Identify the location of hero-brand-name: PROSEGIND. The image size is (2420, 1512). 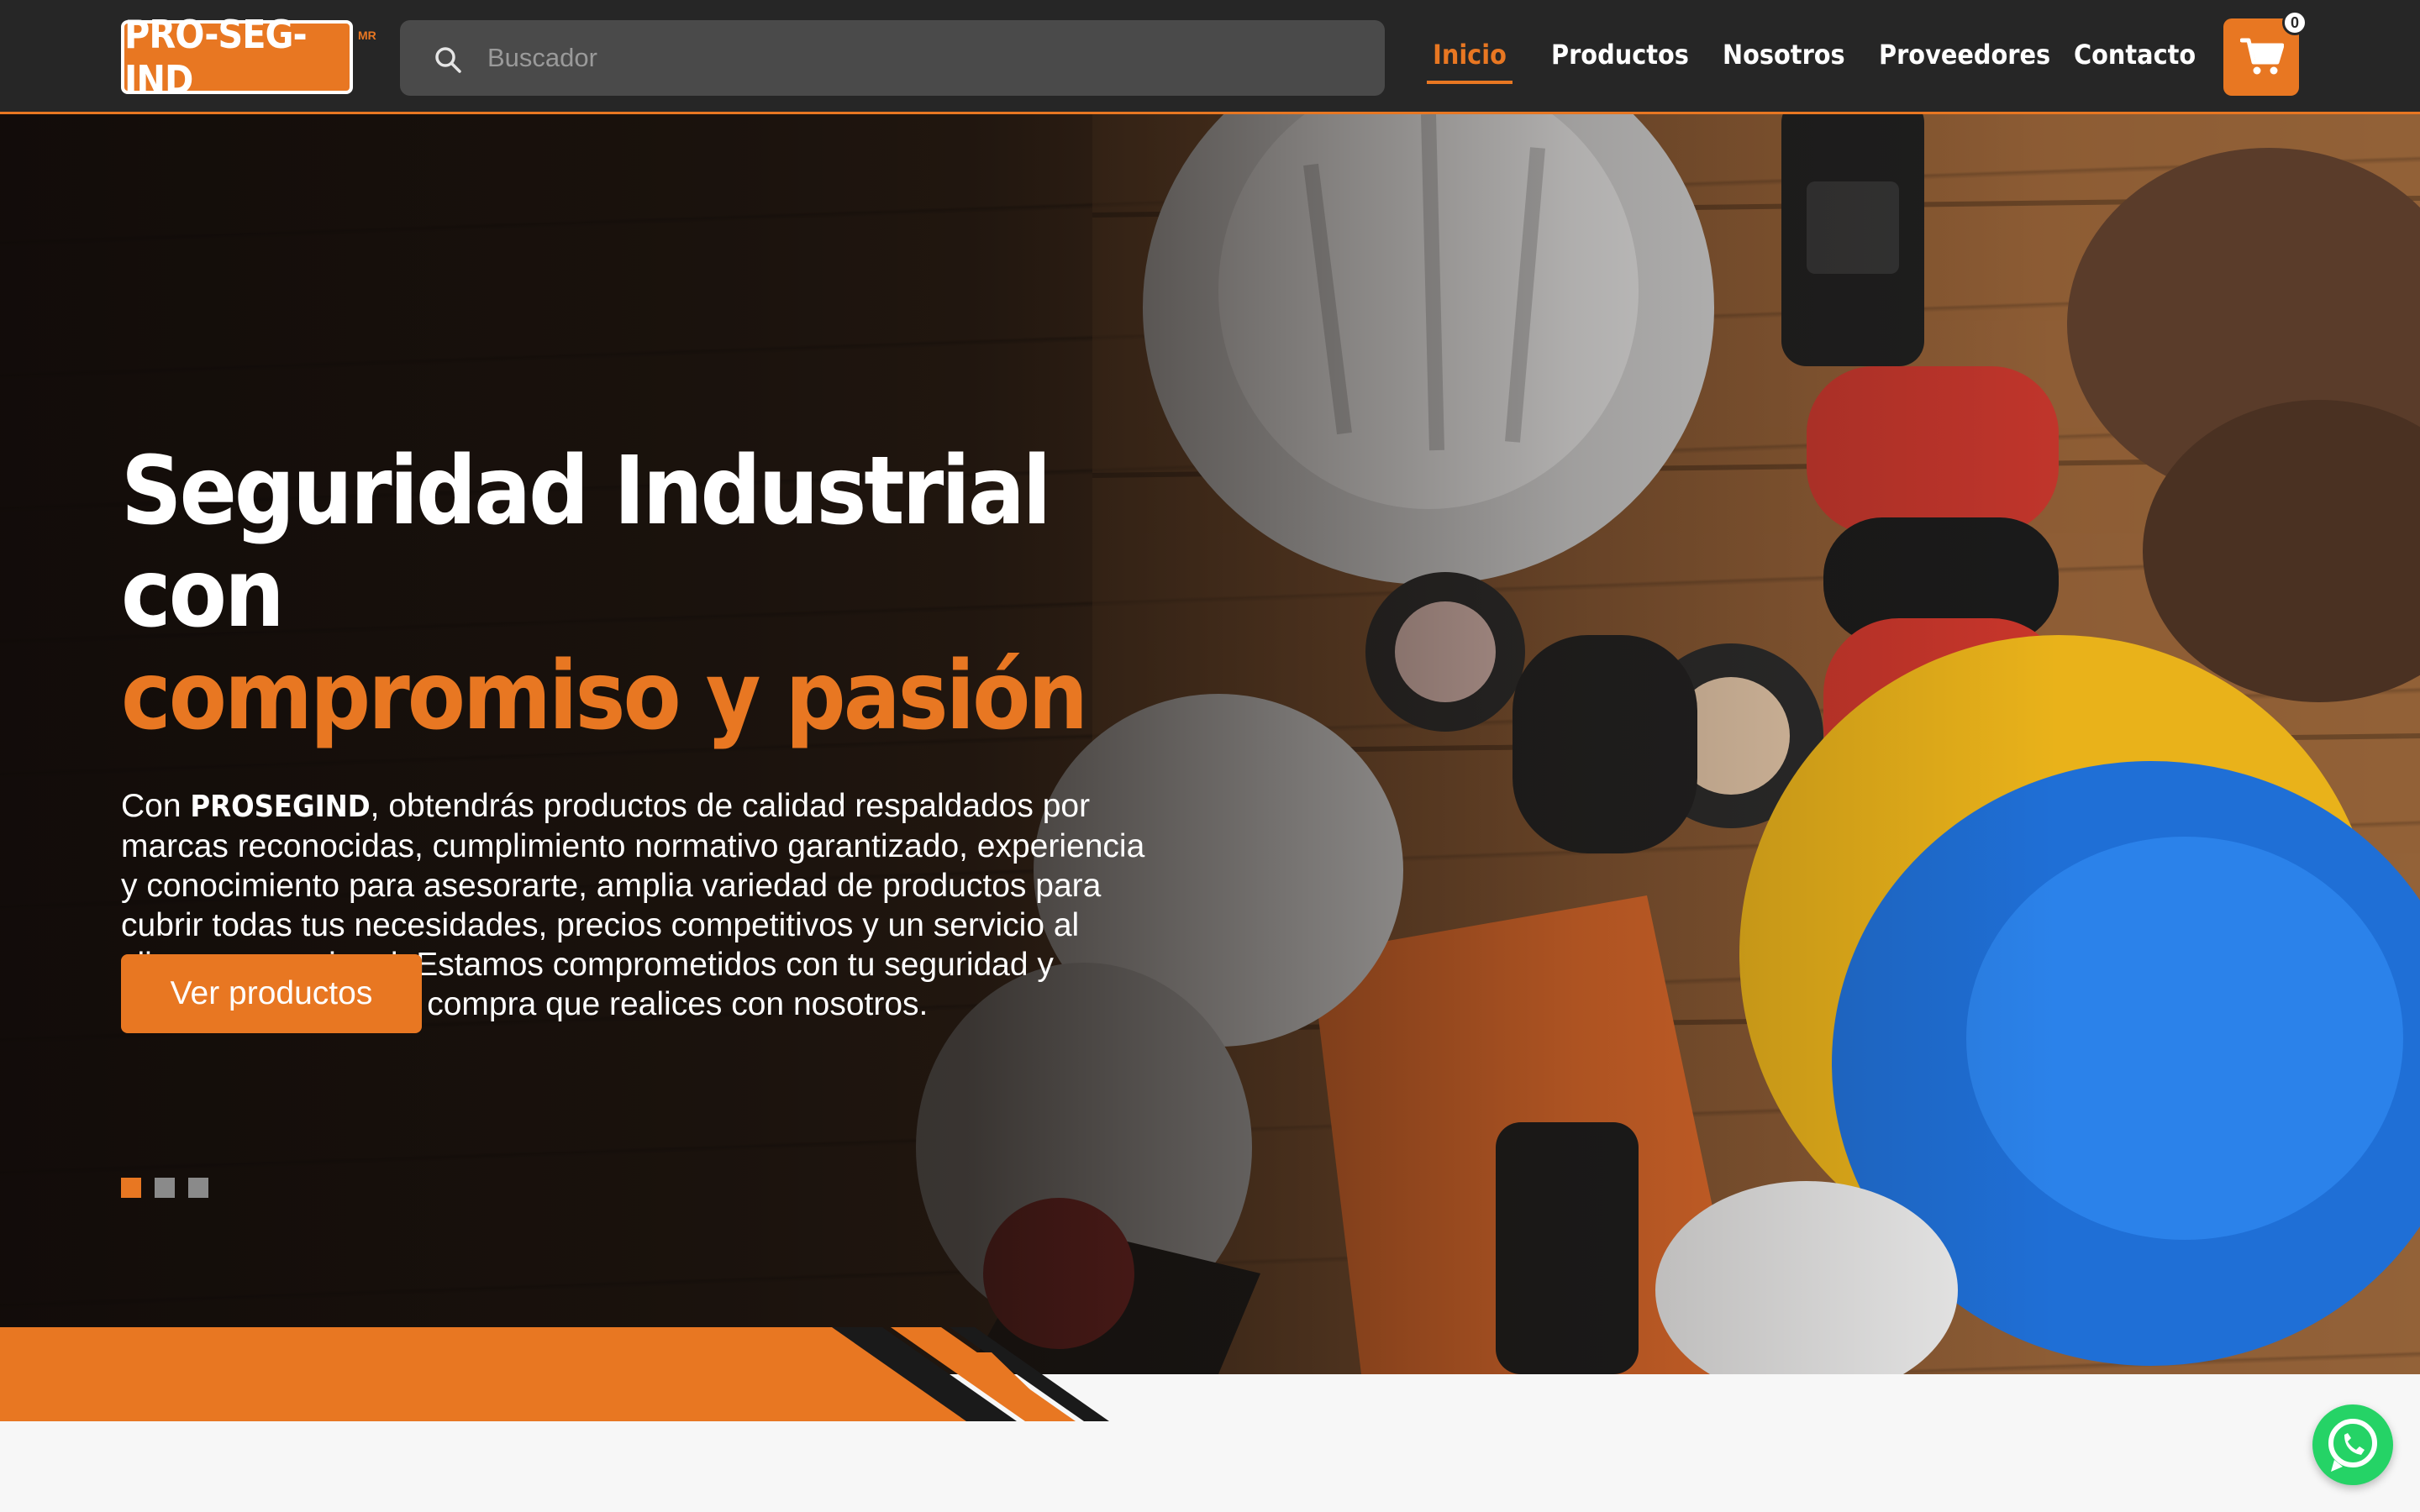
(280, 807).